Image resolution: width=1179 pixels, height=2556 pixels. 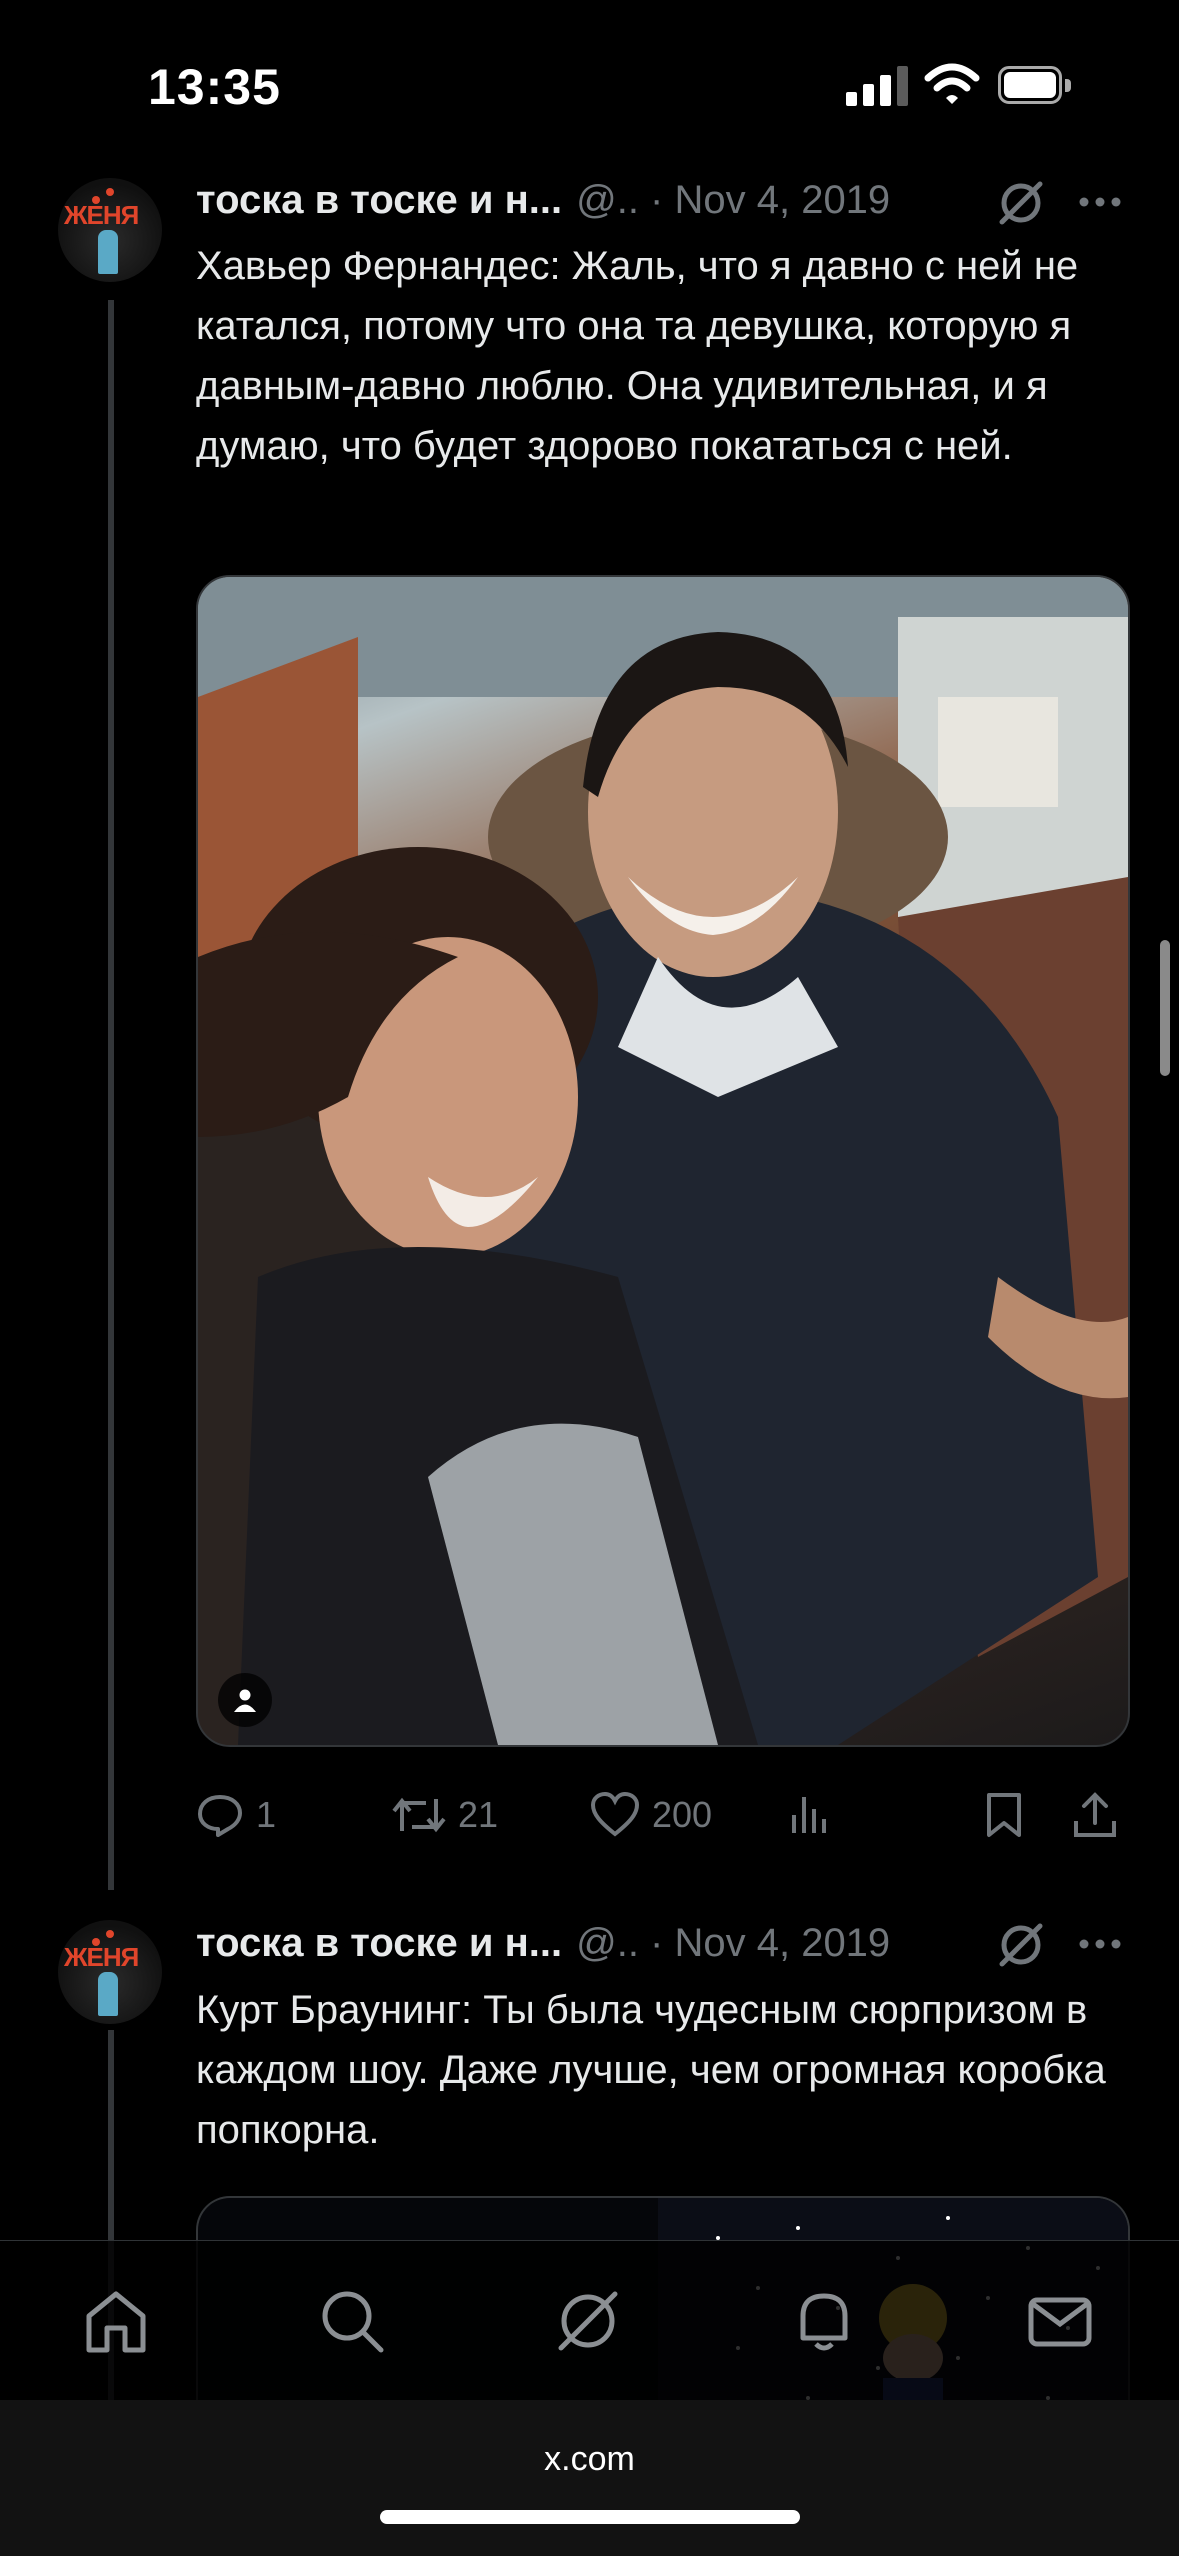 I want to click on notifications-icon, so click(x=824, y=2322).